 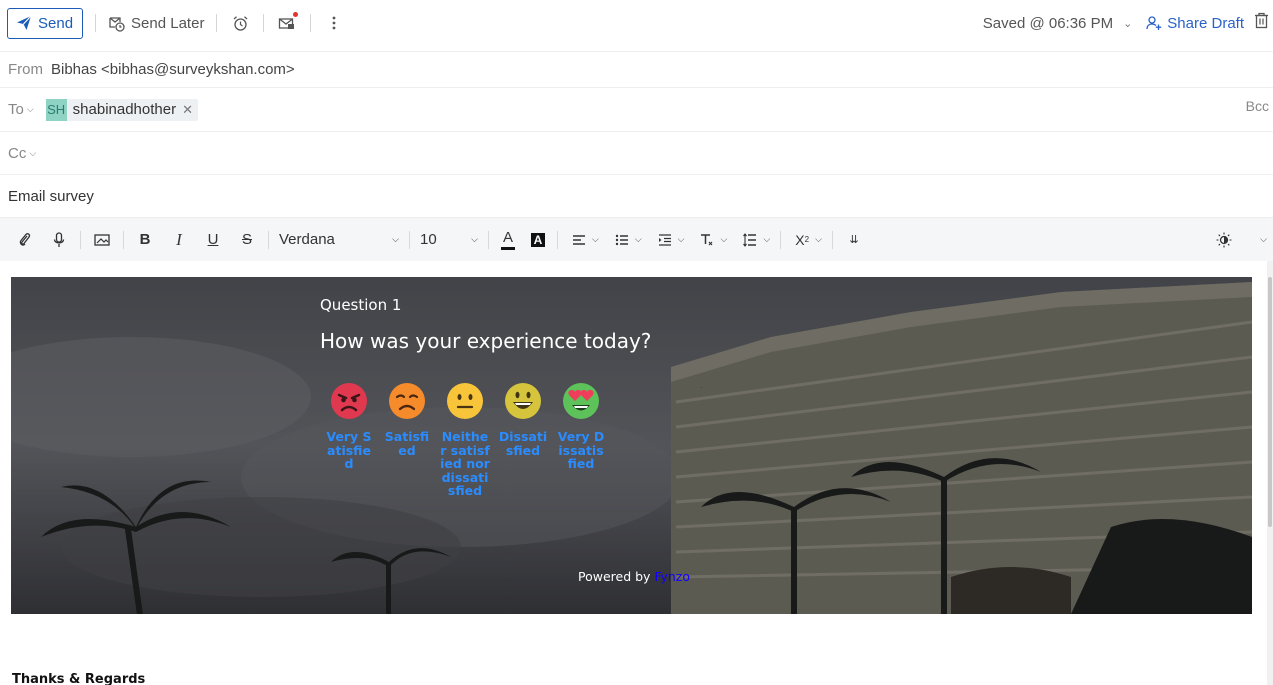 I want to click on rating-option: Very Satisfied, so click(x=349, y=440).